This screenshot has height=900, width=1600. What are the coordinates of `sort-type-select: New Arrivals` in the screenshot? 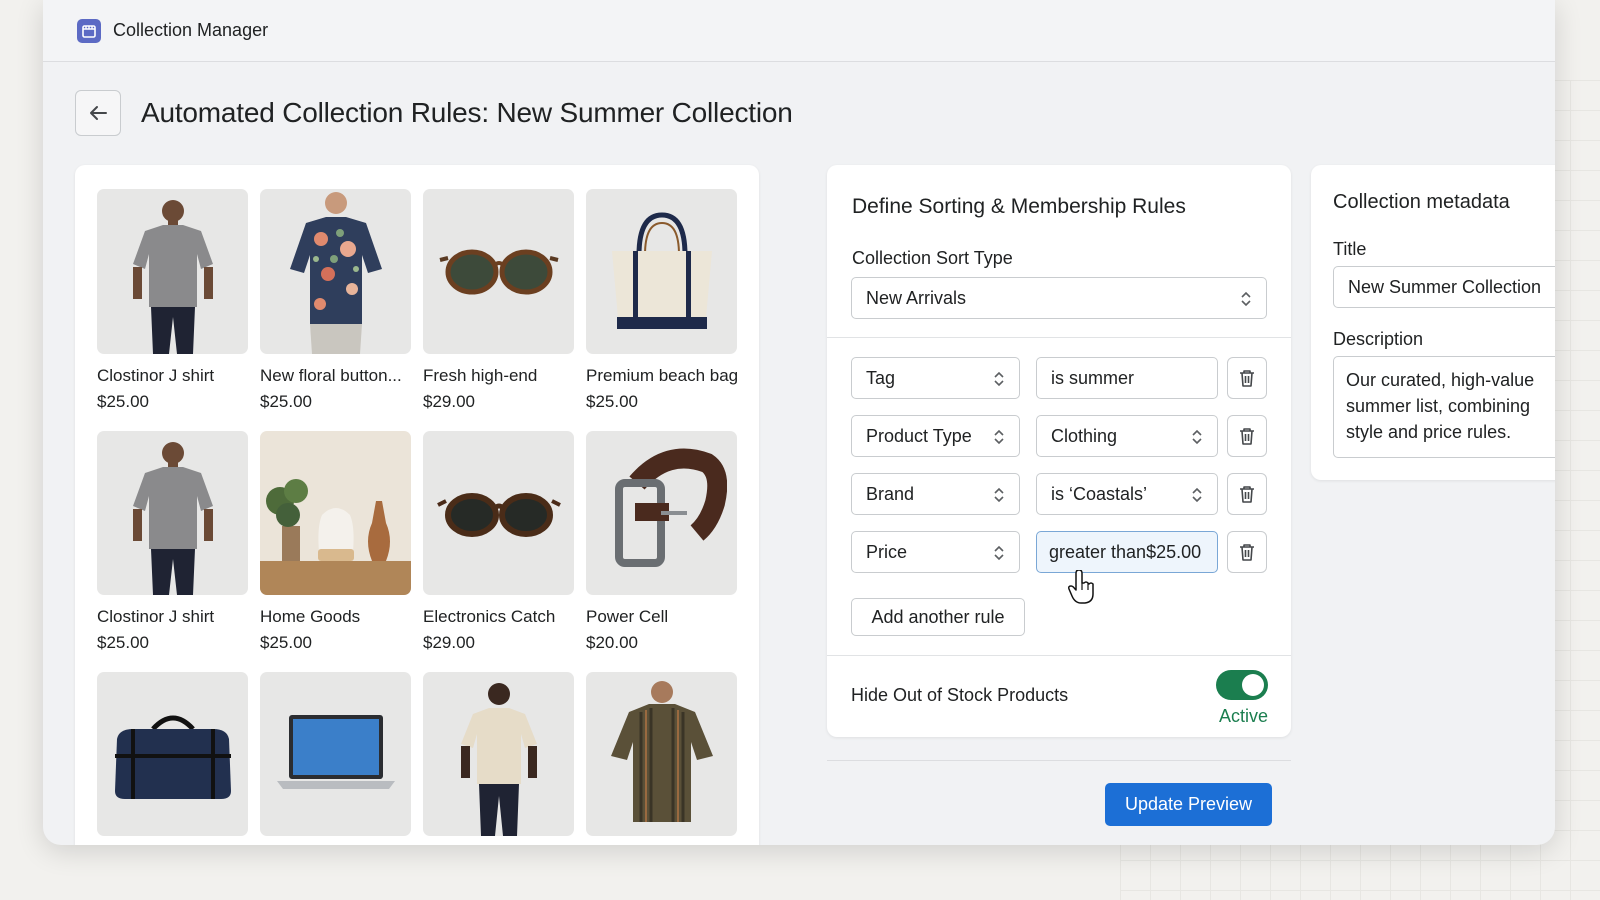 It's located at (1059, 298).